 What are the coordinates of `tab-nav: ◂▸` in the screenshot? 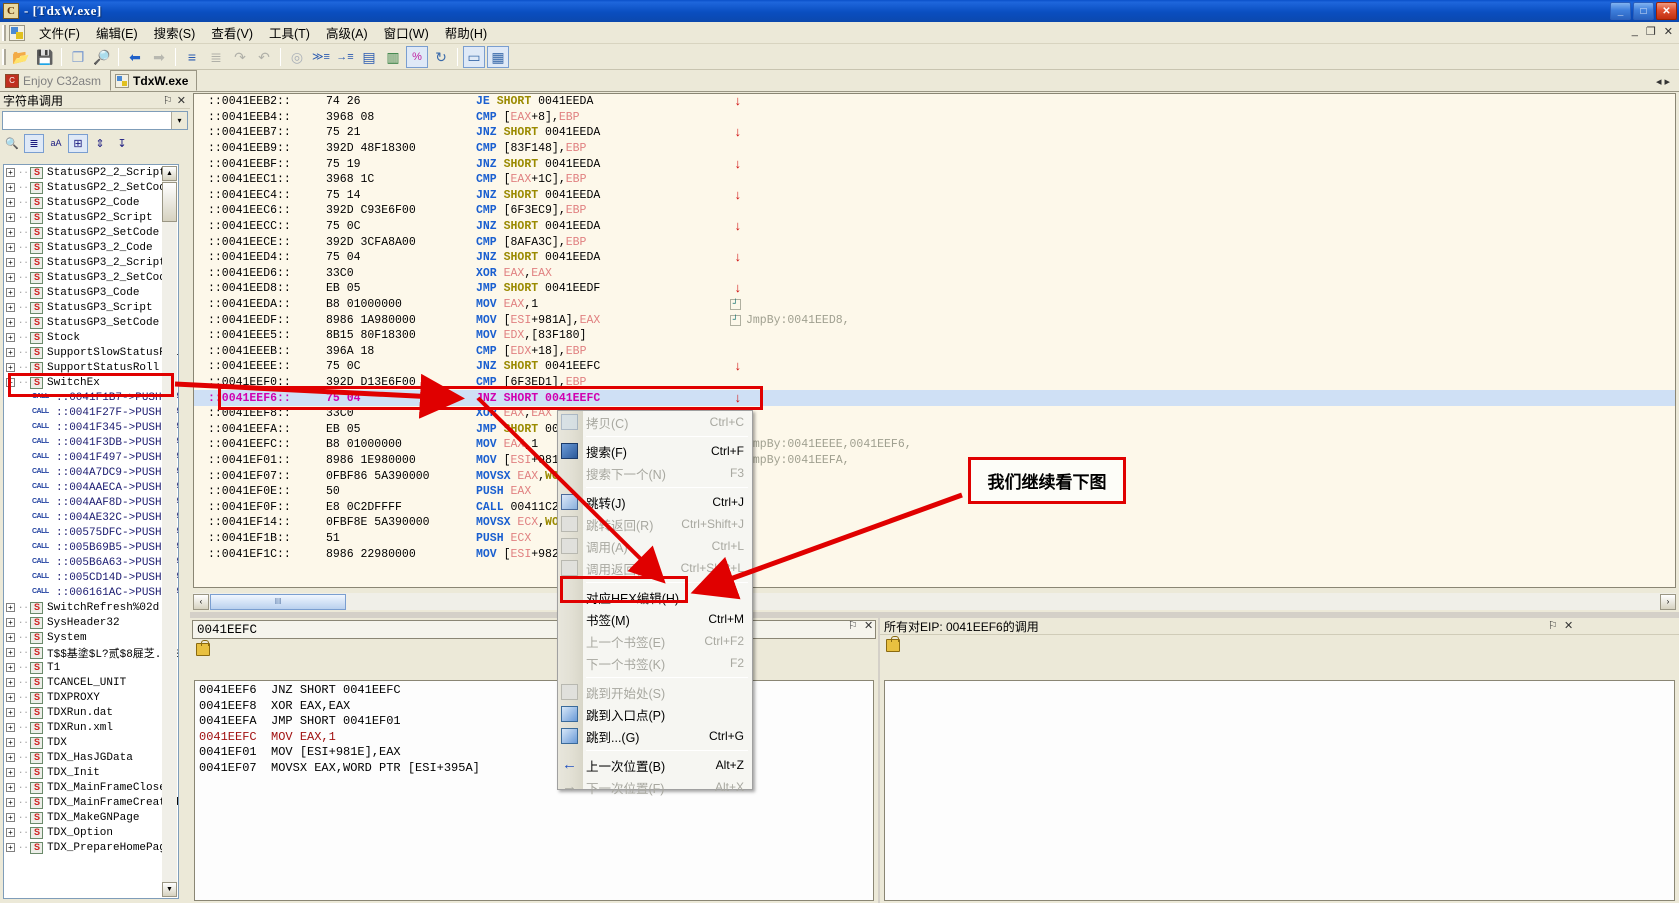 It's located at (1664, 81).